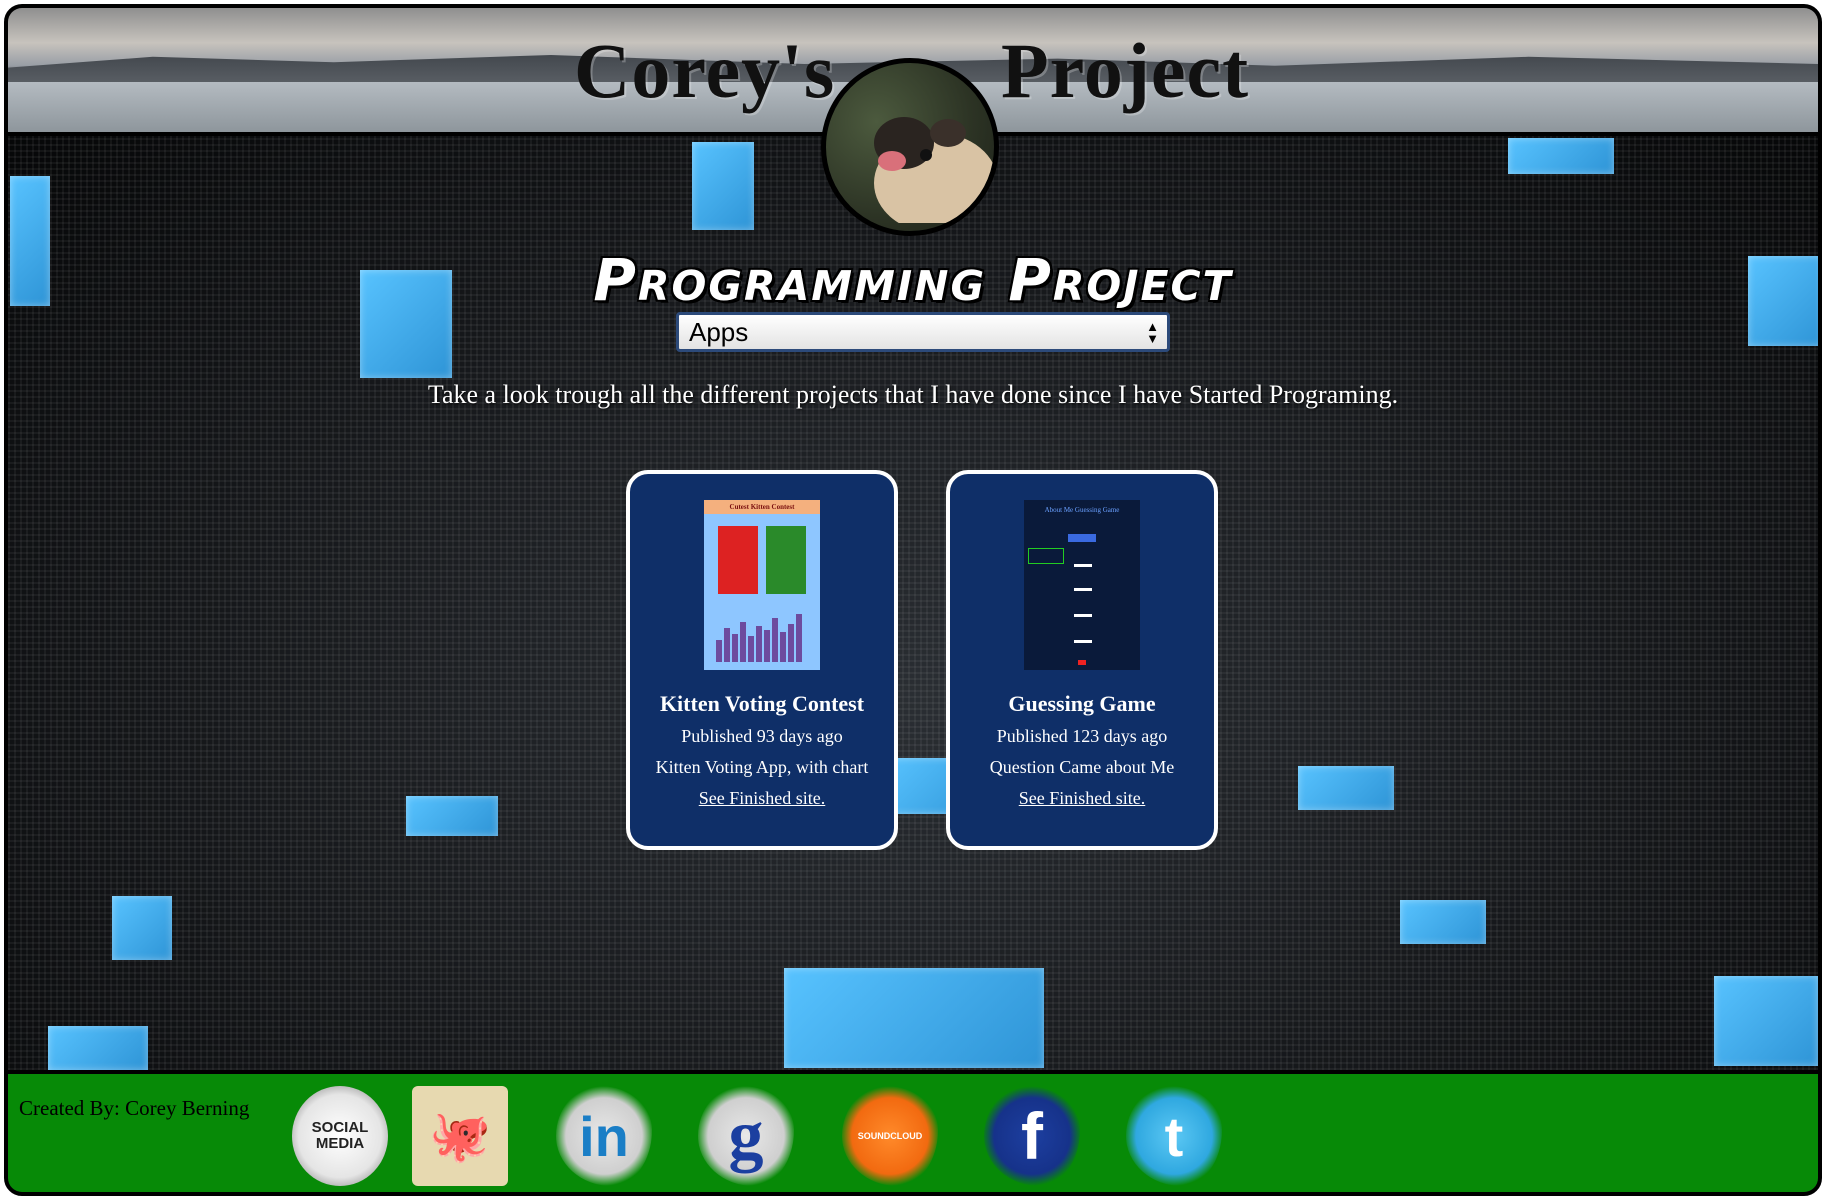 Image resolution: width=1830 pixels, height=1204 pixels. What do you see at coordinates (913, 280) in the screenshot?
I see `page-subtitle: Programming Project` at bounding box center [913, 280].